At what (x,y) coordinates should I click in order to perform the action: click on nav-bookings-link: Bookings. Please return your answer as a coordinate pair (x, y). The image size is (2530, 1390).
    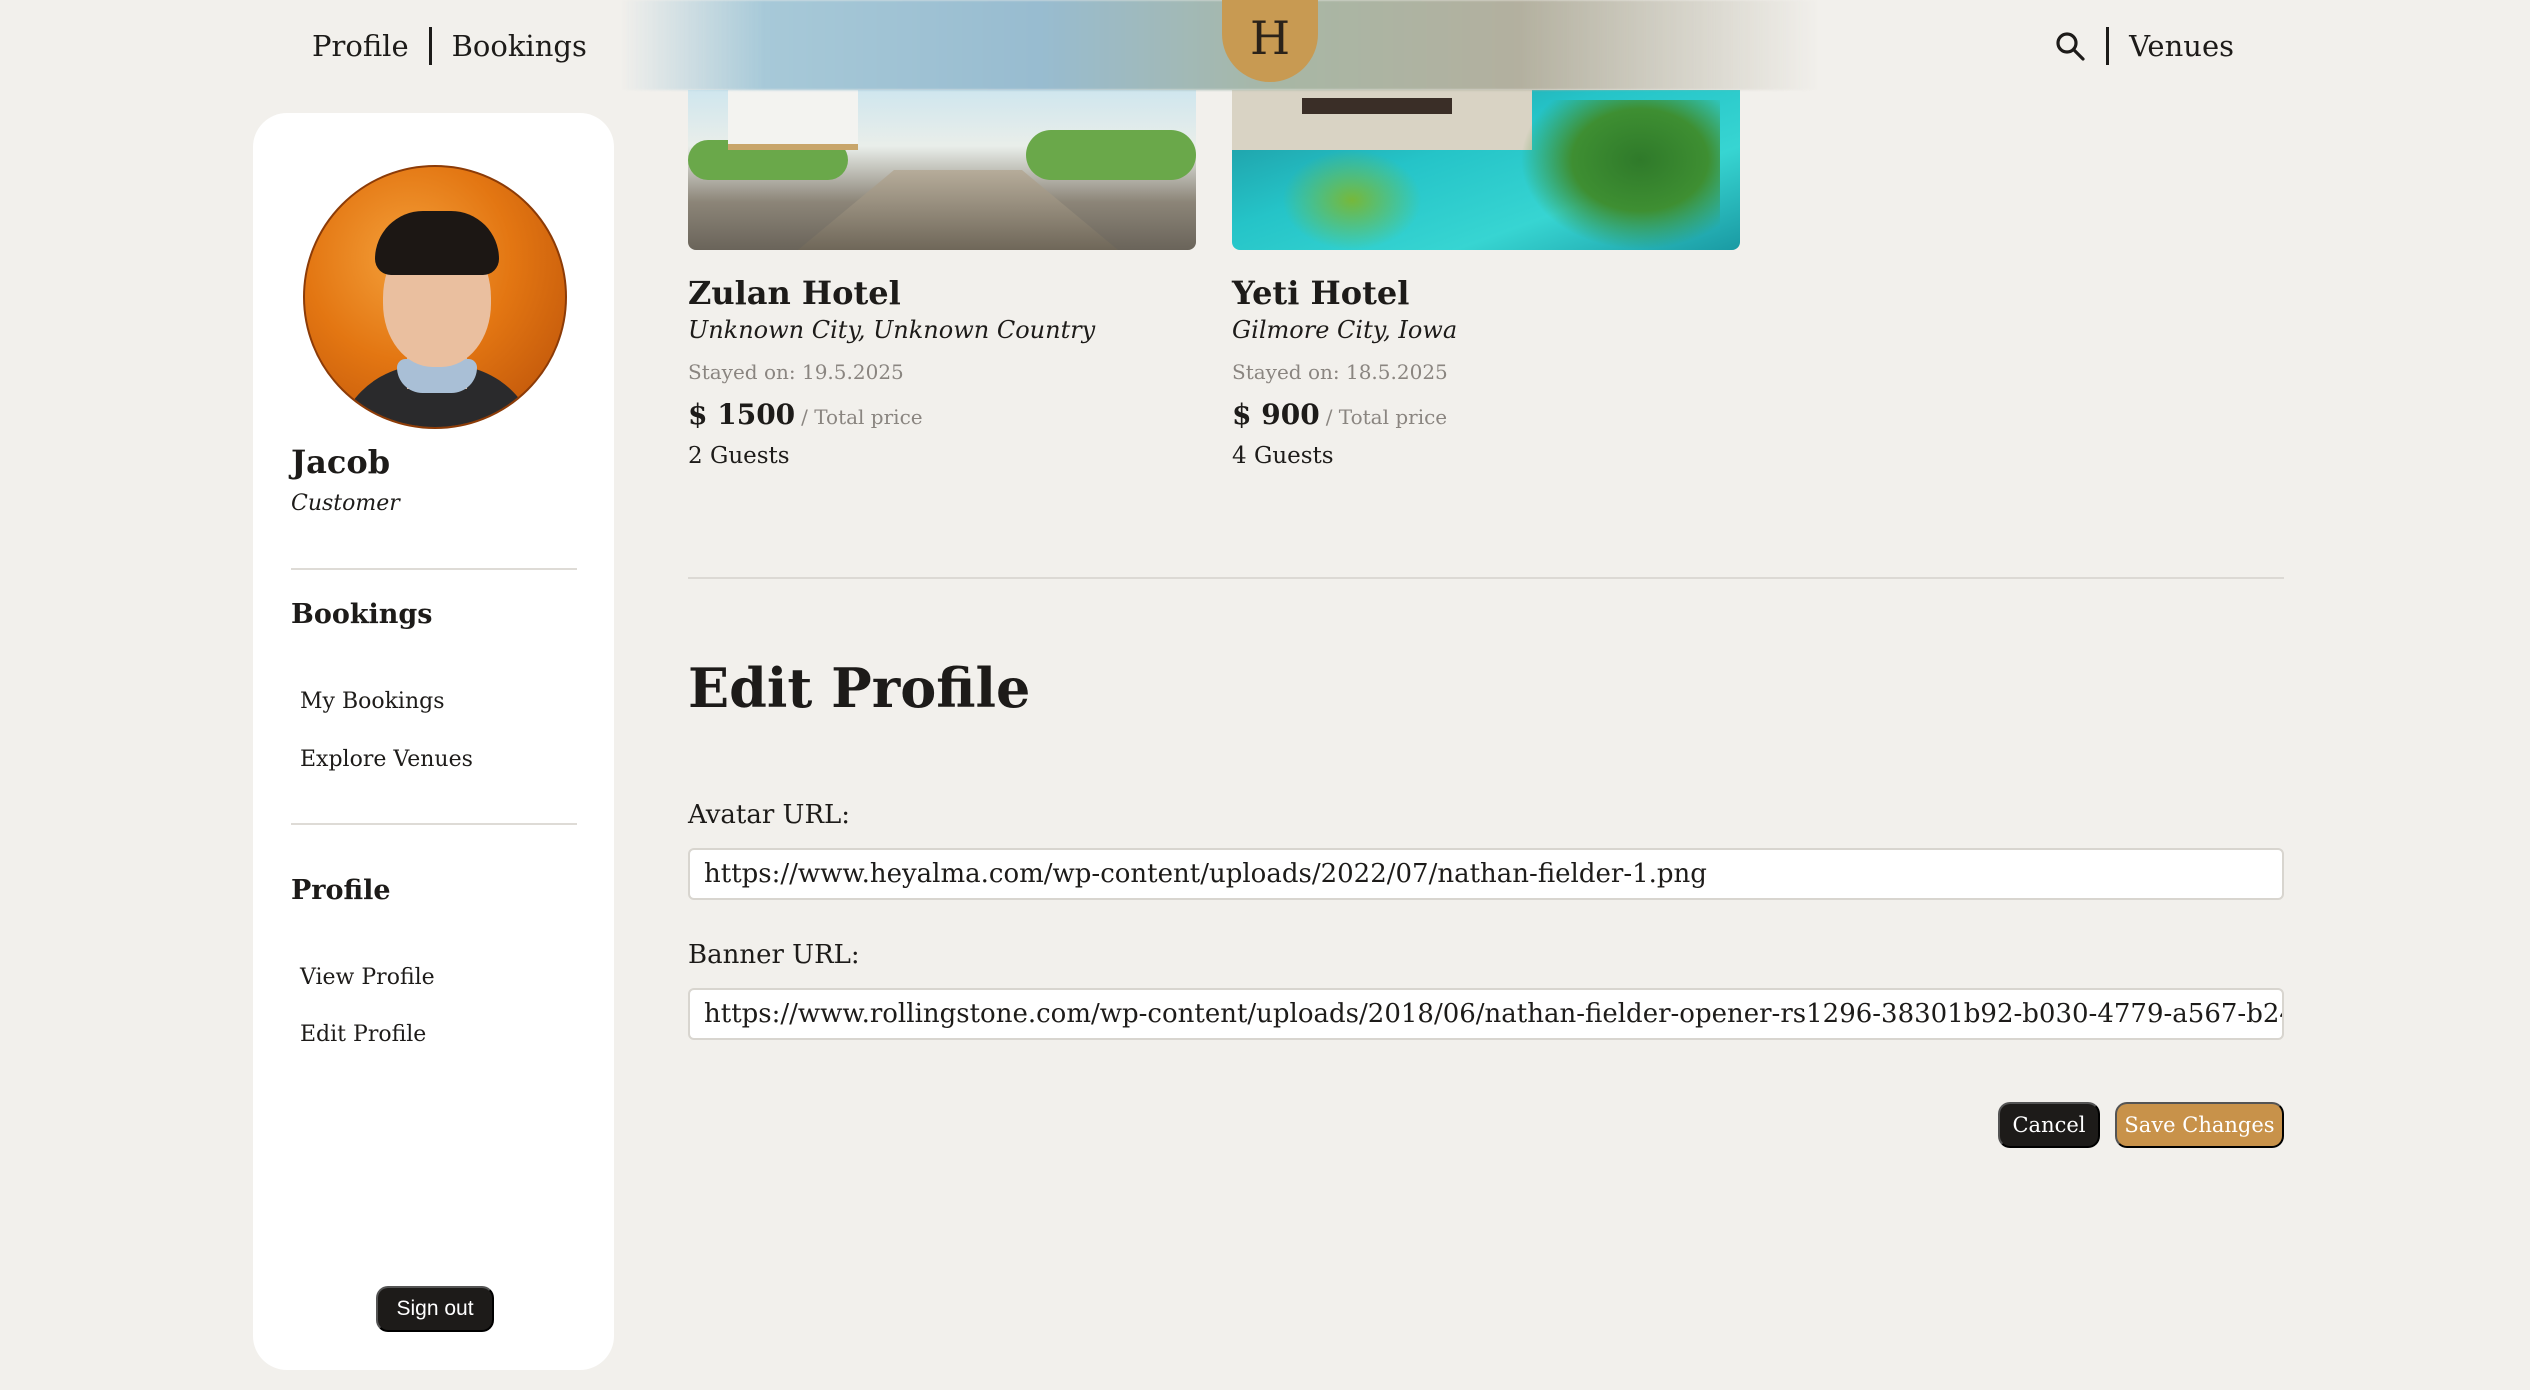
    Looking at the image, I should click on (519, 46).